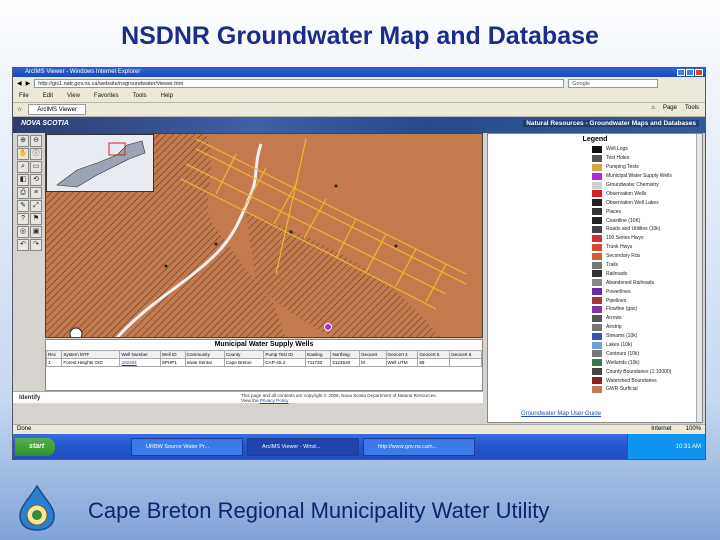 Image resolution: width=720 pixels, height=540 pixels. I want to click on legend-label: Coastline (10K), so click(623, 220).